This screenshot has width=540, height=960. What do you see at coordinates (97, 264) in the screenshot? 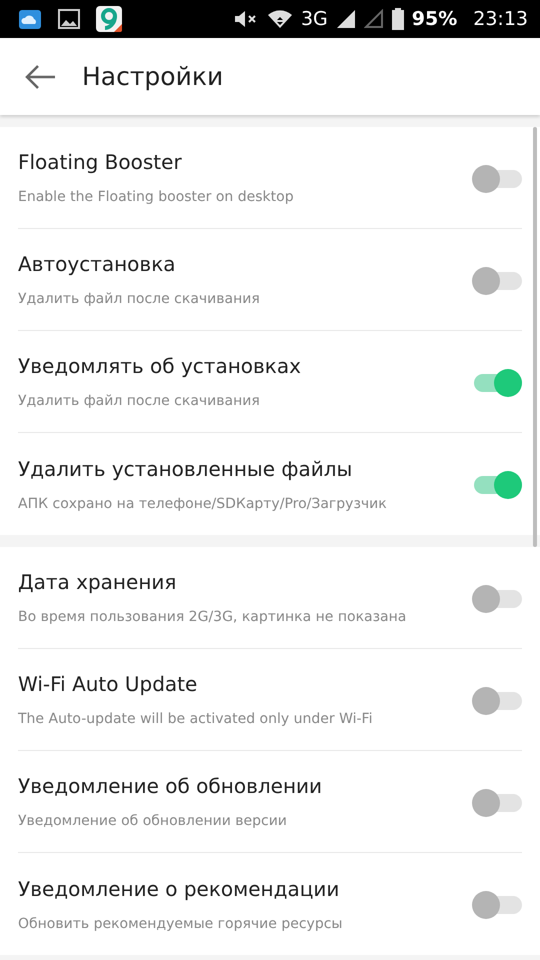
I see `setting-title: Автоустановка` at bounding box center [97, 264].